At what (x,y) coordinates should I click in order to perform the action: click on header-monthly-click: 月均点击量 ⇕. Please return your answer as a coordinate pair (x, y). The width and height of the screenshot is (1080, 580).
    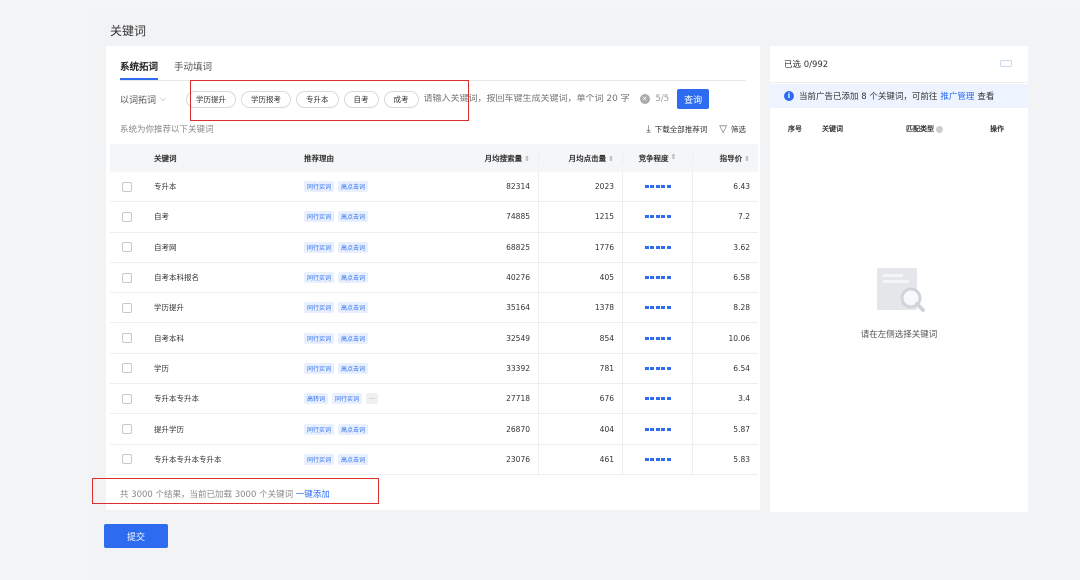
    Looking at the image, I should click on (580, 158).